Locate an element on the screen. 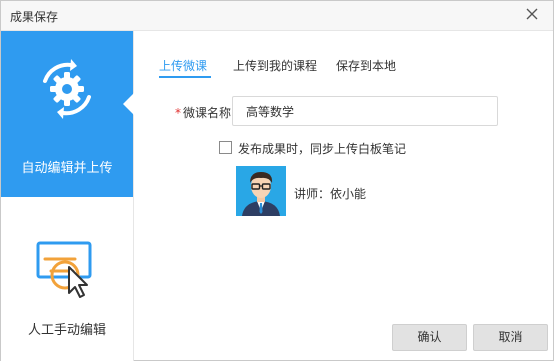 The width and height of the screenshot is (554, 361). teacher-avatar is located at coordinates (261, 191).